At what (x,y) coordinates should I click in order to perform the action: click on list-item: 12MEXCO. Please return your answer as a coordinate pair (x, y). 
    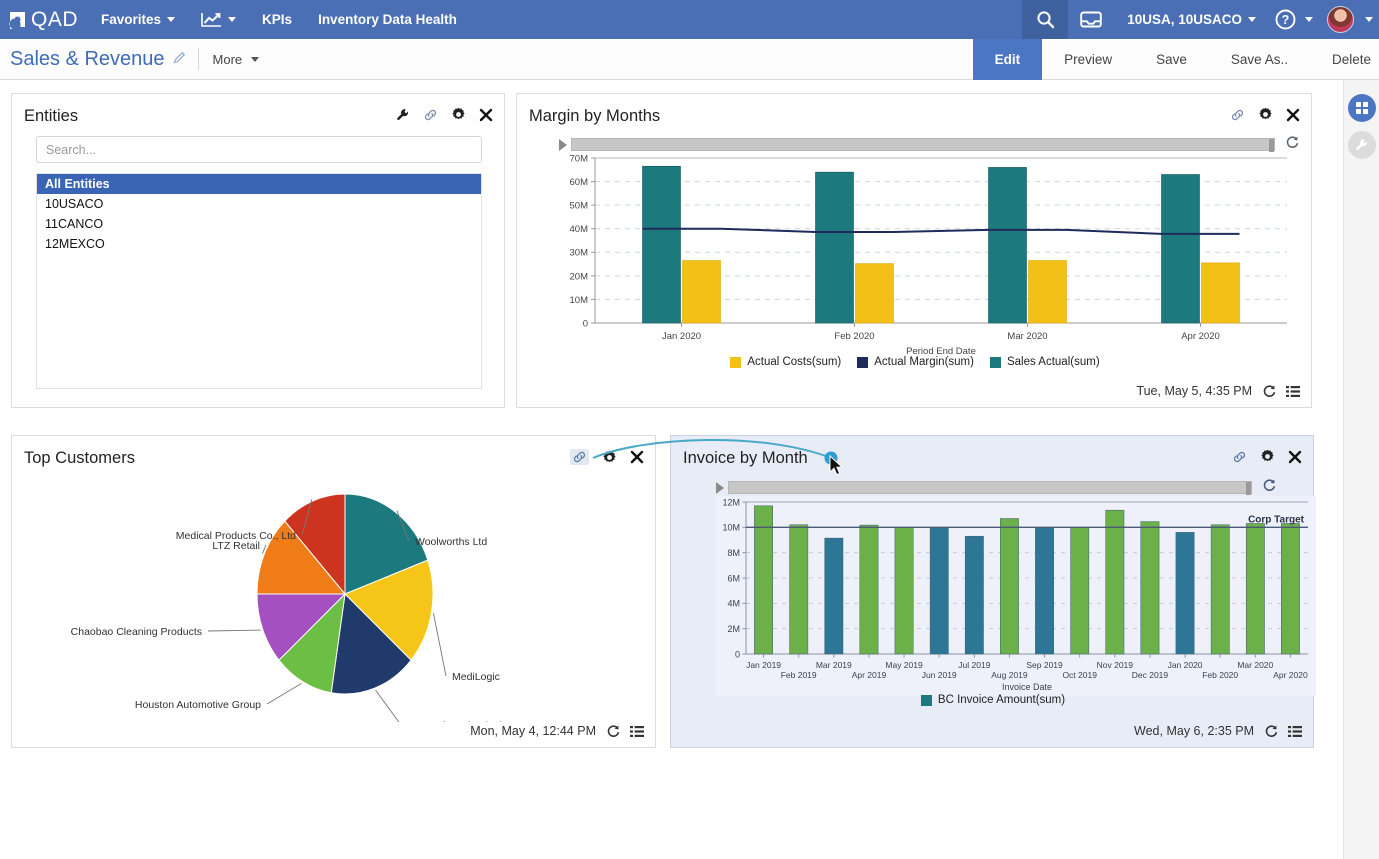
    Looking at the image, I should click on (259, 244).